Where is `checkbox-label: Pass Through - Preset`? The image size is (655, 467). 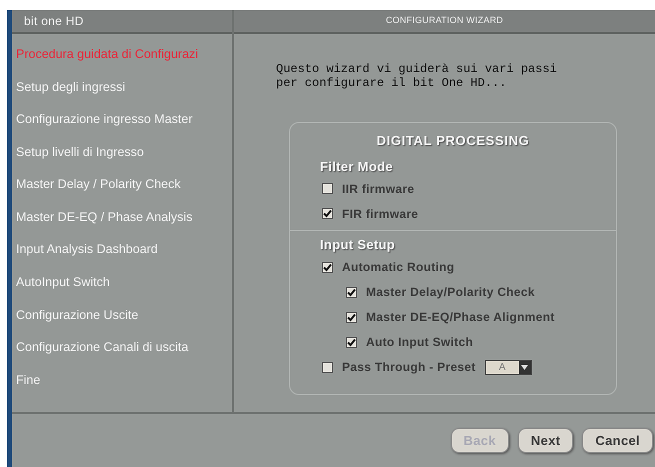
checkbox-label: Pass Through - Preset is located at coordinates (409, 367).